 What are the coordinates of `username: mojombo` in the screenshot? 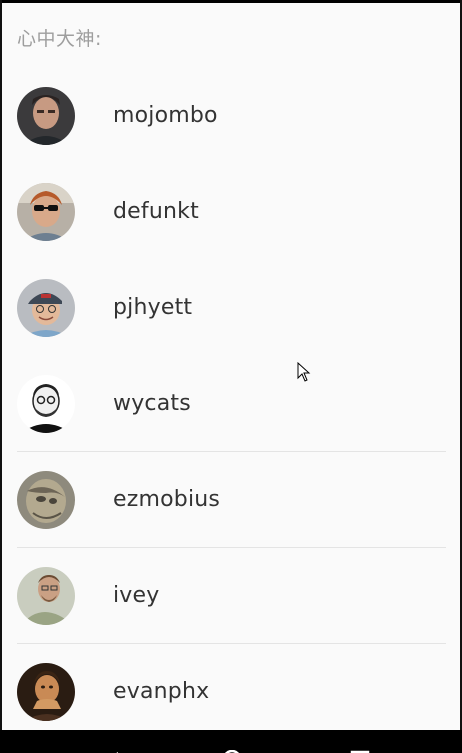 It's located at (165, 115).